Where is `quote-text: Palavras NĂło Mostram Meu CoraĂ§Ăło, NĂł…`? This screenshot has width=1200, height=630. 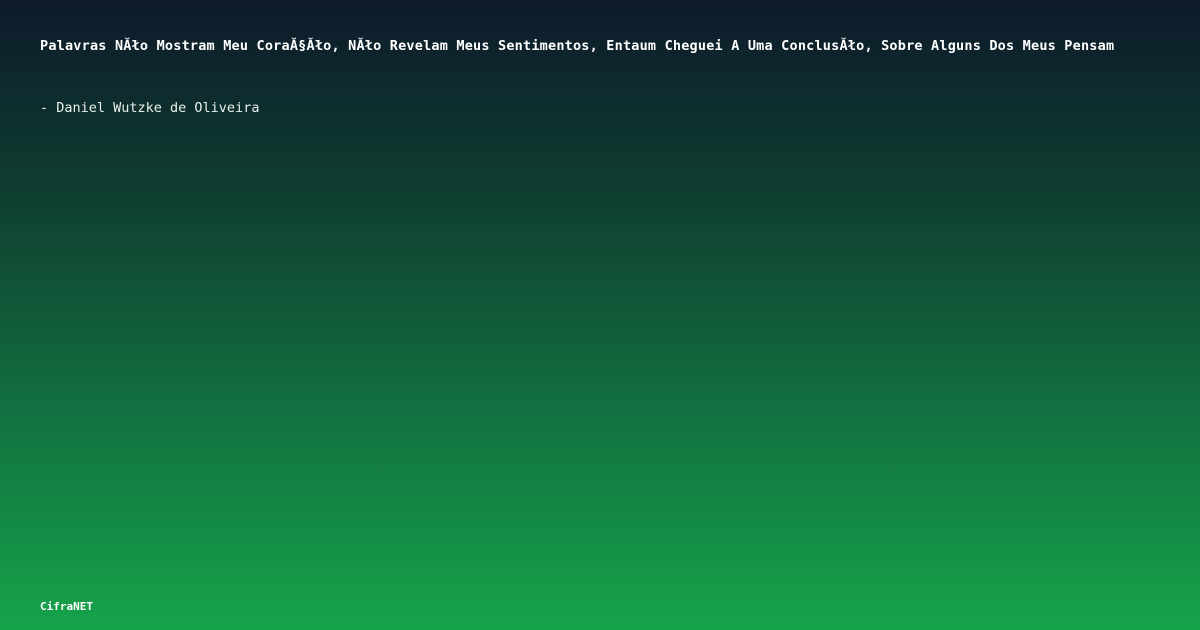 quote-text: Palavras NĂło Mostram Meu CoraĂ§Ăło, NĂł… is located at coordinates (577, 46).